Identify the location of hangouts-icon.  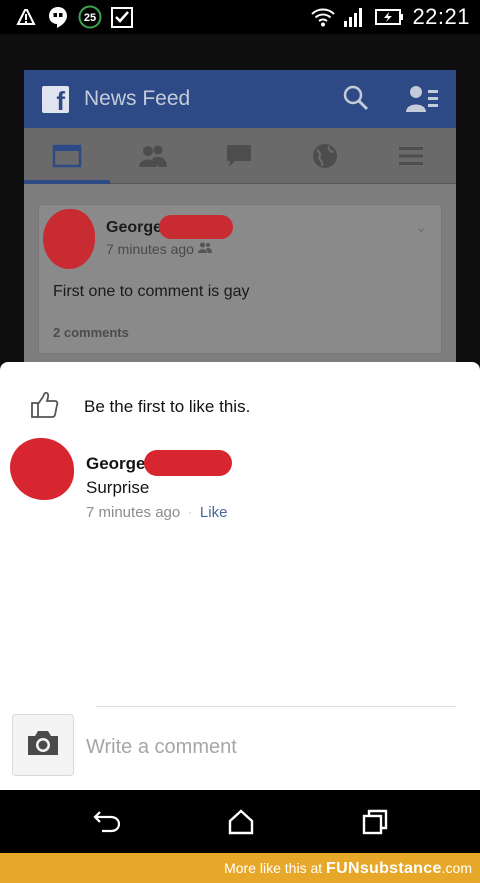
(58, 17).